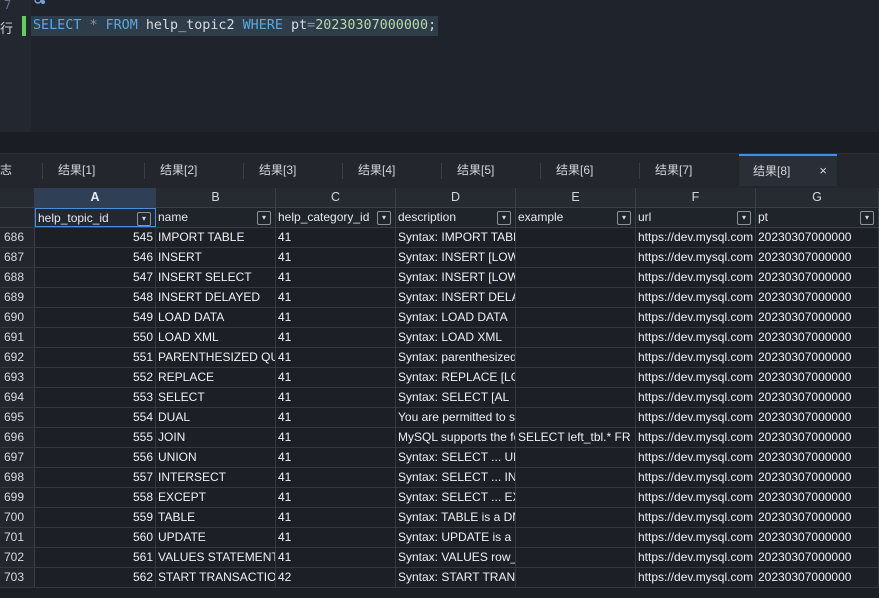  I want to click on field-header-pt: pt ▾, so click(817, 217).